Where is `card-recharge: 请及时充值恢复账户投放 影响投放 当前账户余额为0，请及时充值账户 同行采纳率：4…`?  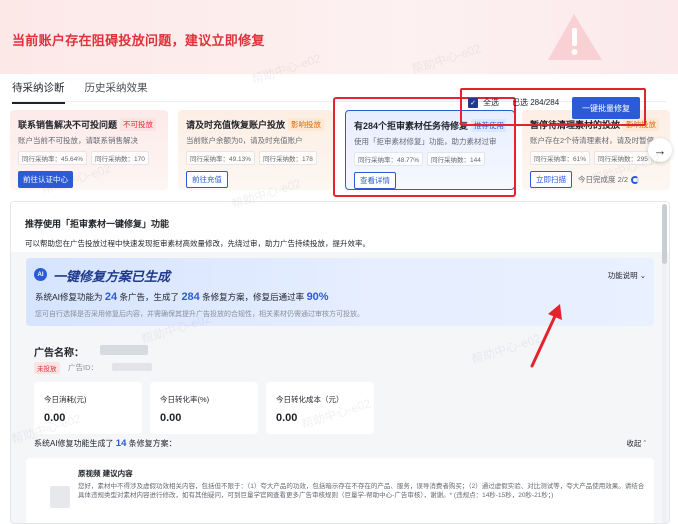
card-recharge: 请及时充值恢复账户投放 影响投放 当前账户余额为0，请及时充值账户 同行采纳率：4… is located at coordinates (255, 150).